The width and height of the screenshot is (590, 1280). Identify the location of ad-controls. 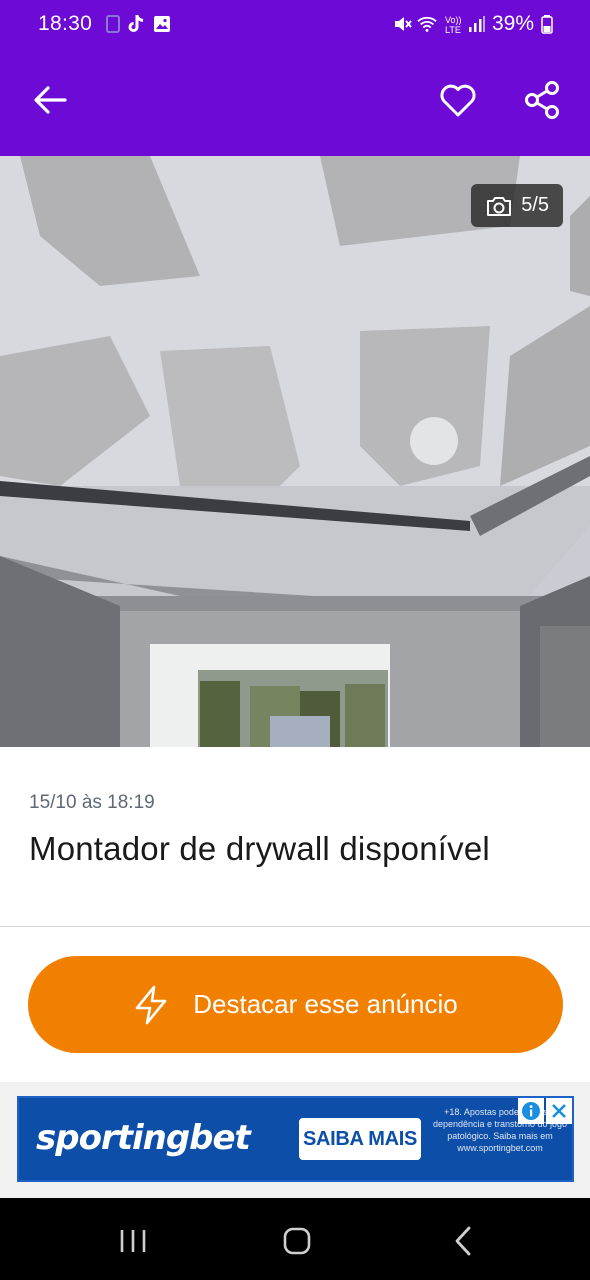
(545, 1111).